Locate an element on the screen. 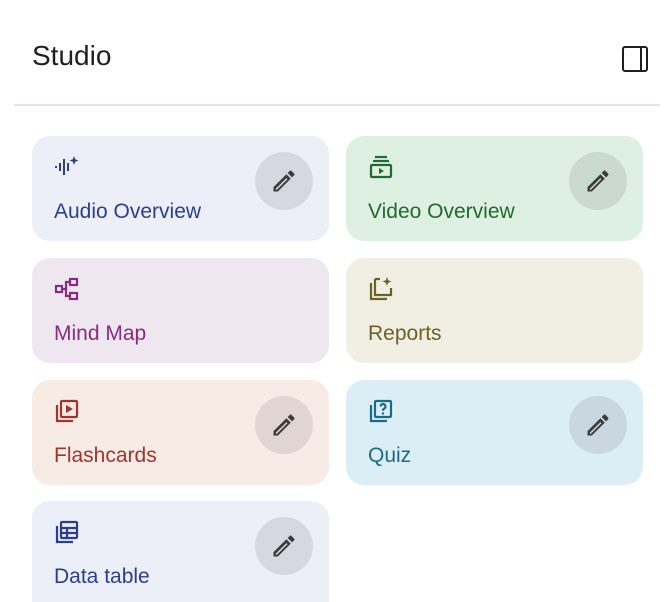 Image resolution: width=664 pixels, height=602 pixels. side-panel-toggle-icon is located at coordinates (635, 59).